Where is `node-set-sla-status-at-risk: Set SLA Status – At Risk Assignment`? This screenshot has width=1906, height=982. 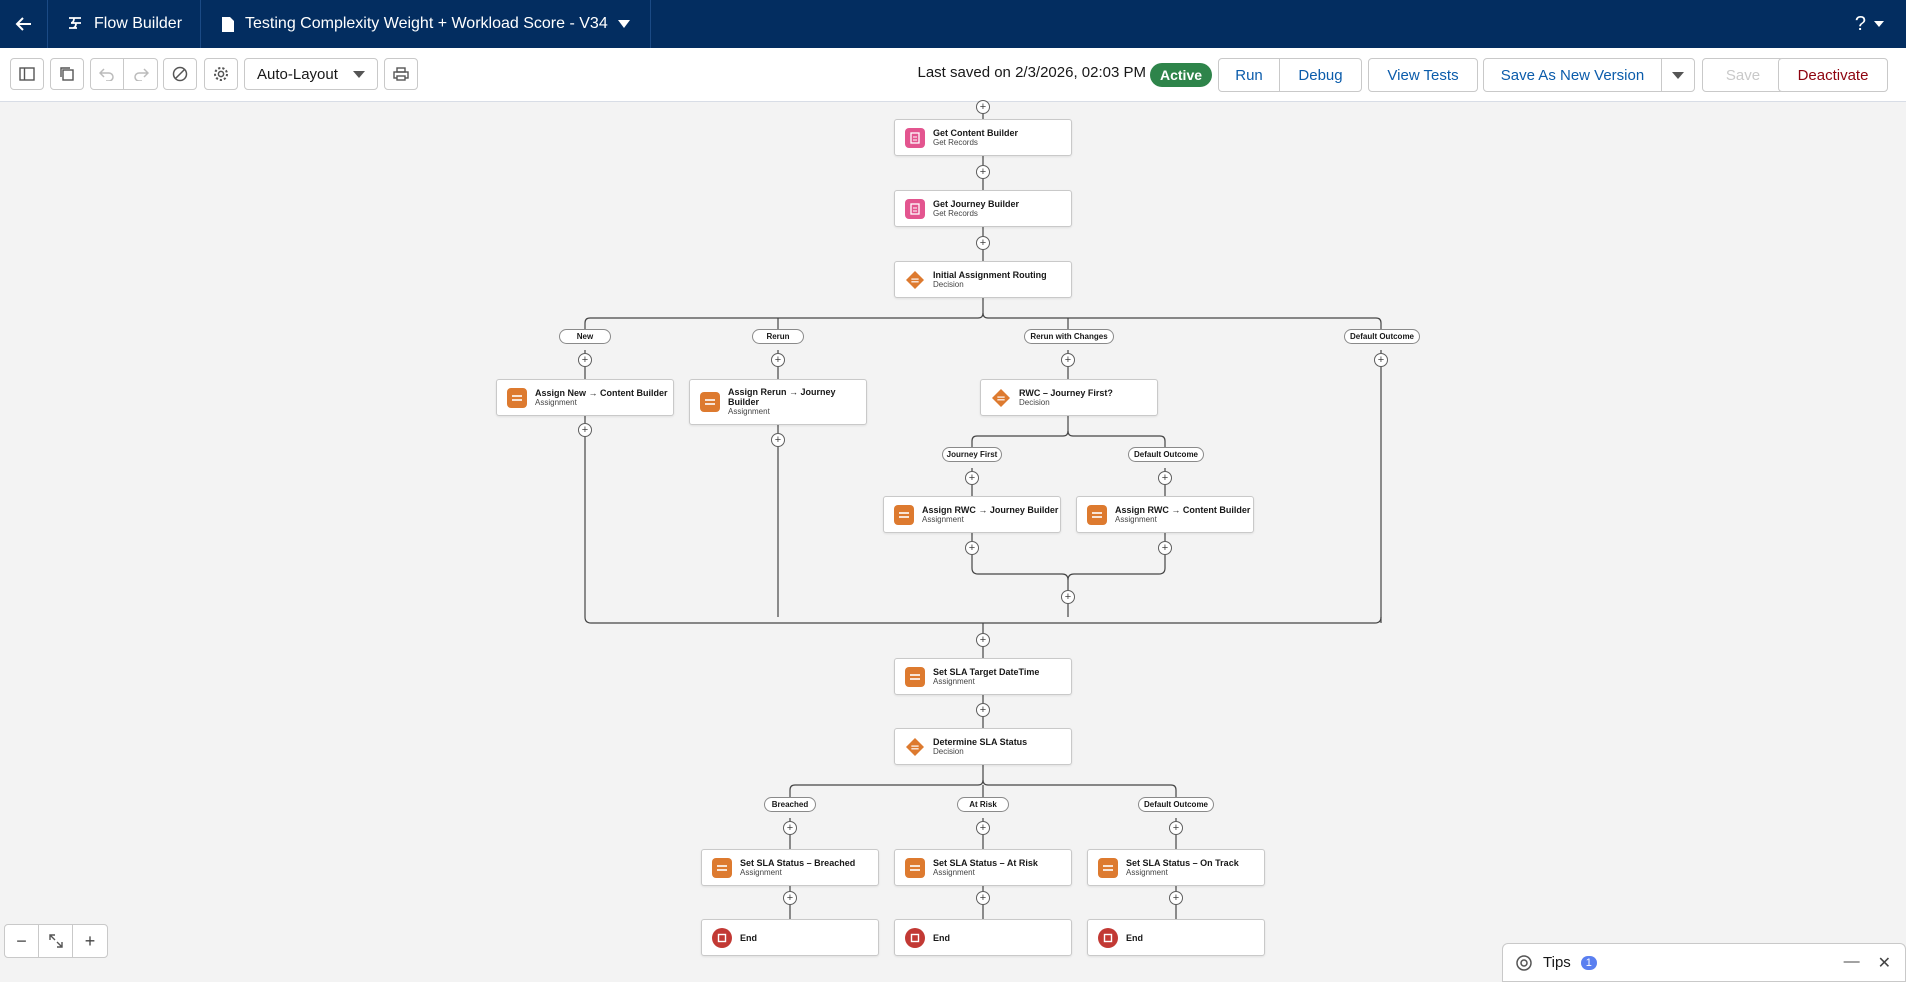
node-set-sla-status-at-risk: Set SLA Status – At Risk Assignment is located at coordinates (983, 867).